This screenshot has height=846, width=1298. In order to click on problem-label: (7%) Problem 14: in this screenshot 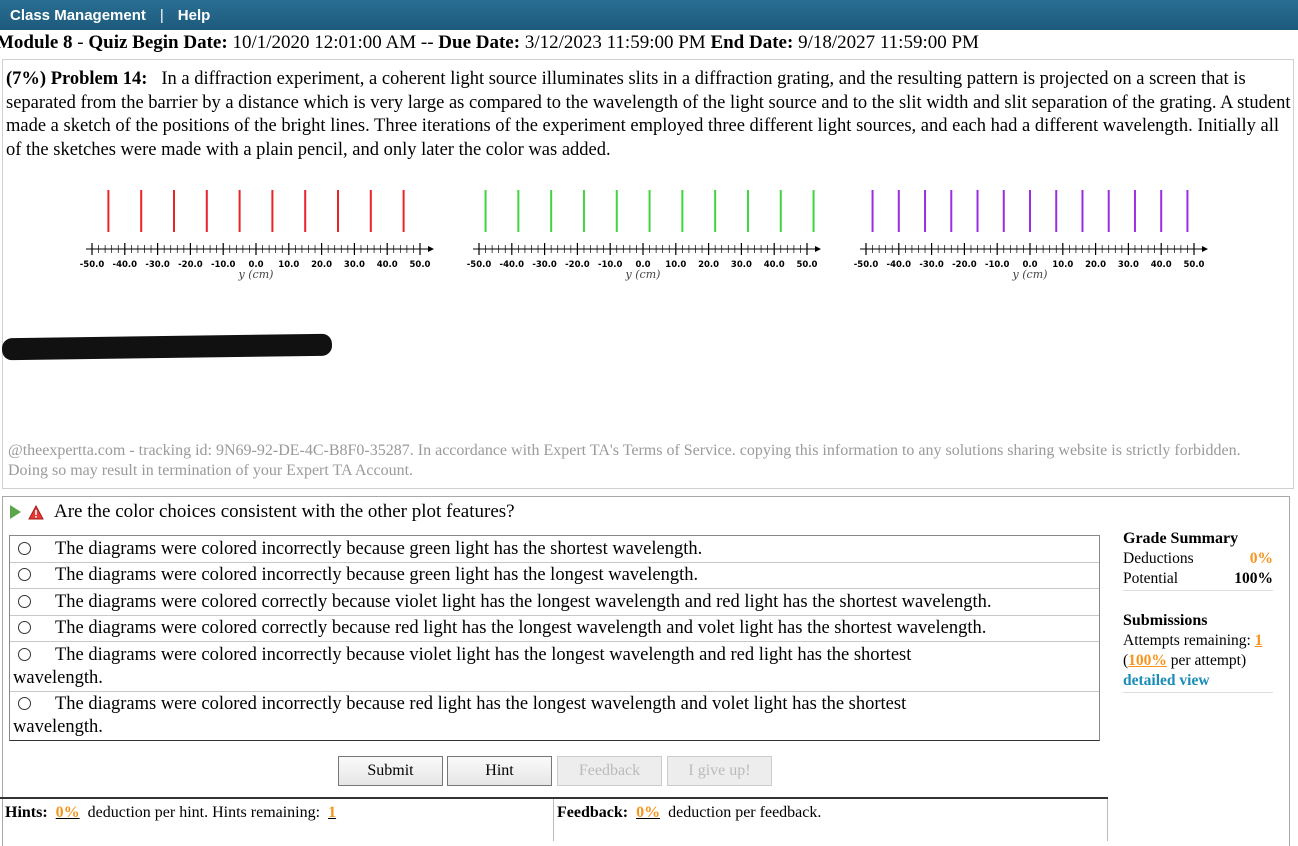, I will do `click(77, 79)`.